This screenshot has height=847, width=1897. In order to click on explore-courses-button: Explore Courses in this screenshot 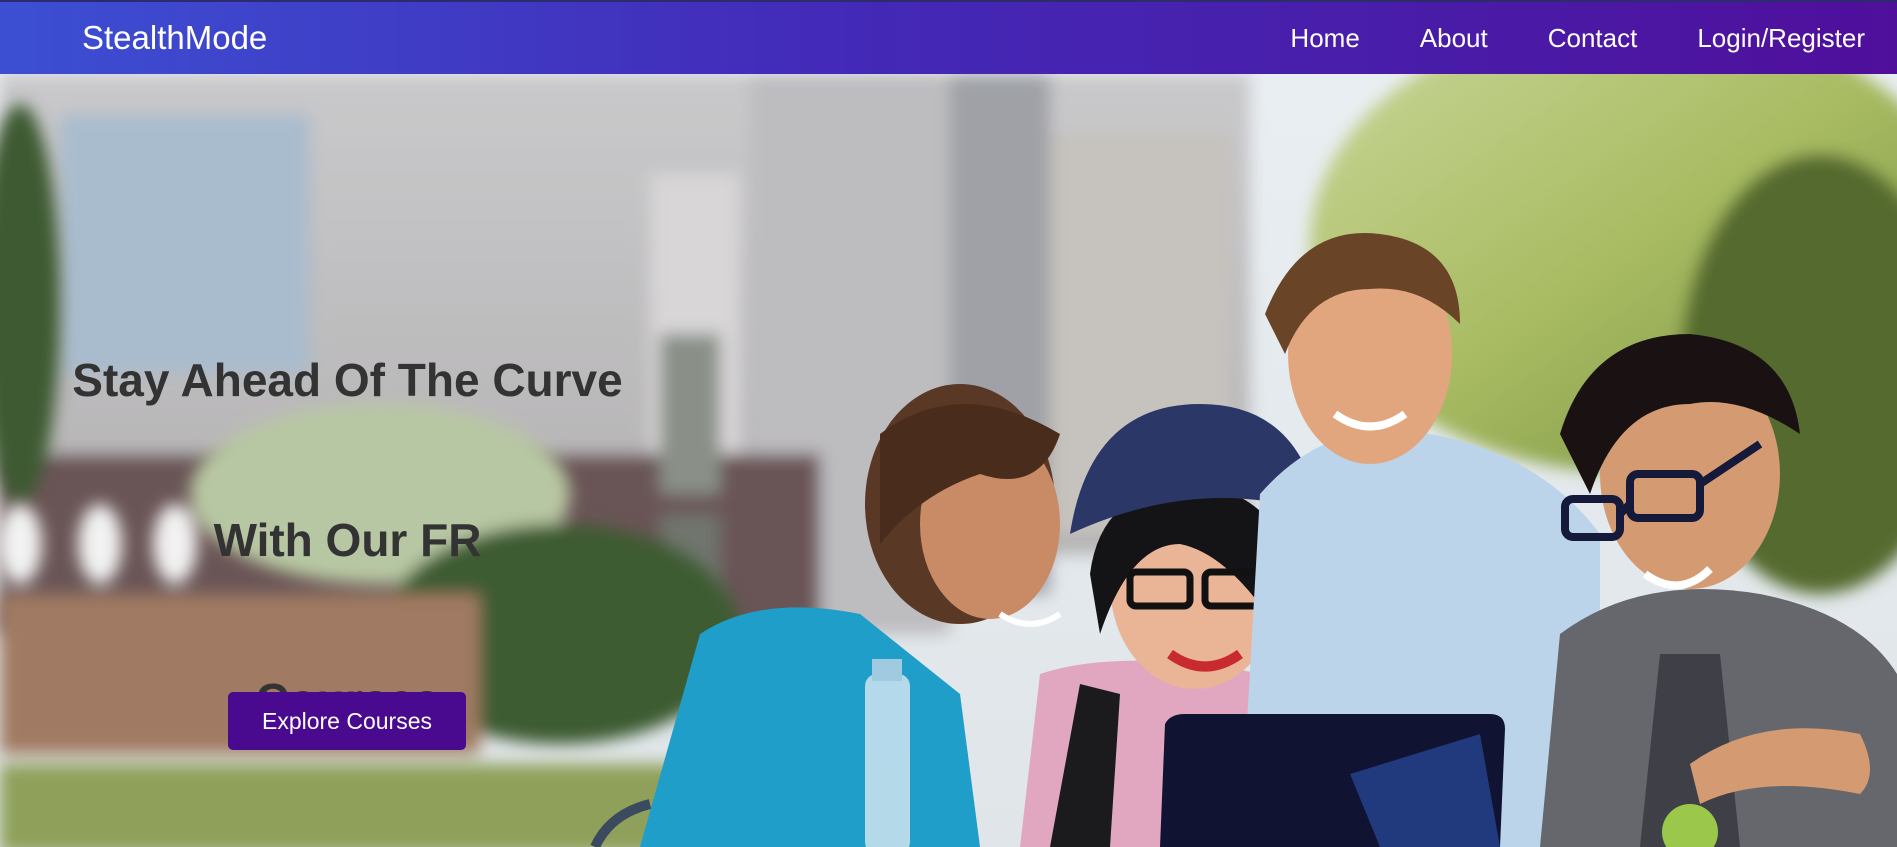, I will do `click(347, 721)`.